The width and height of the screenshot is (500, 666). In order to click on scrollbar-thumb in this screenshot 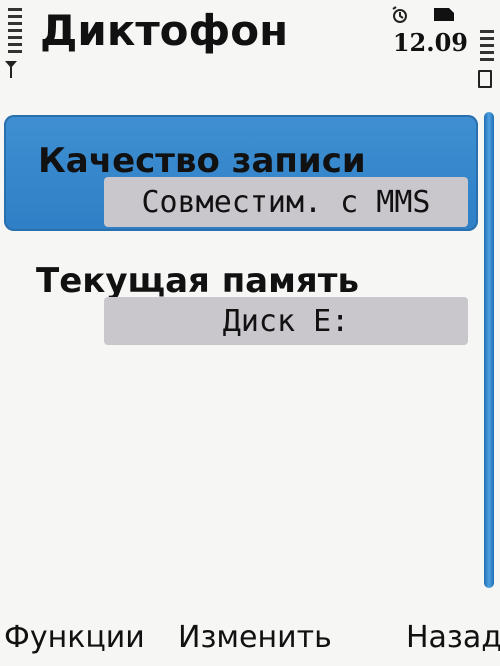, I will do `click(489, 350)`.